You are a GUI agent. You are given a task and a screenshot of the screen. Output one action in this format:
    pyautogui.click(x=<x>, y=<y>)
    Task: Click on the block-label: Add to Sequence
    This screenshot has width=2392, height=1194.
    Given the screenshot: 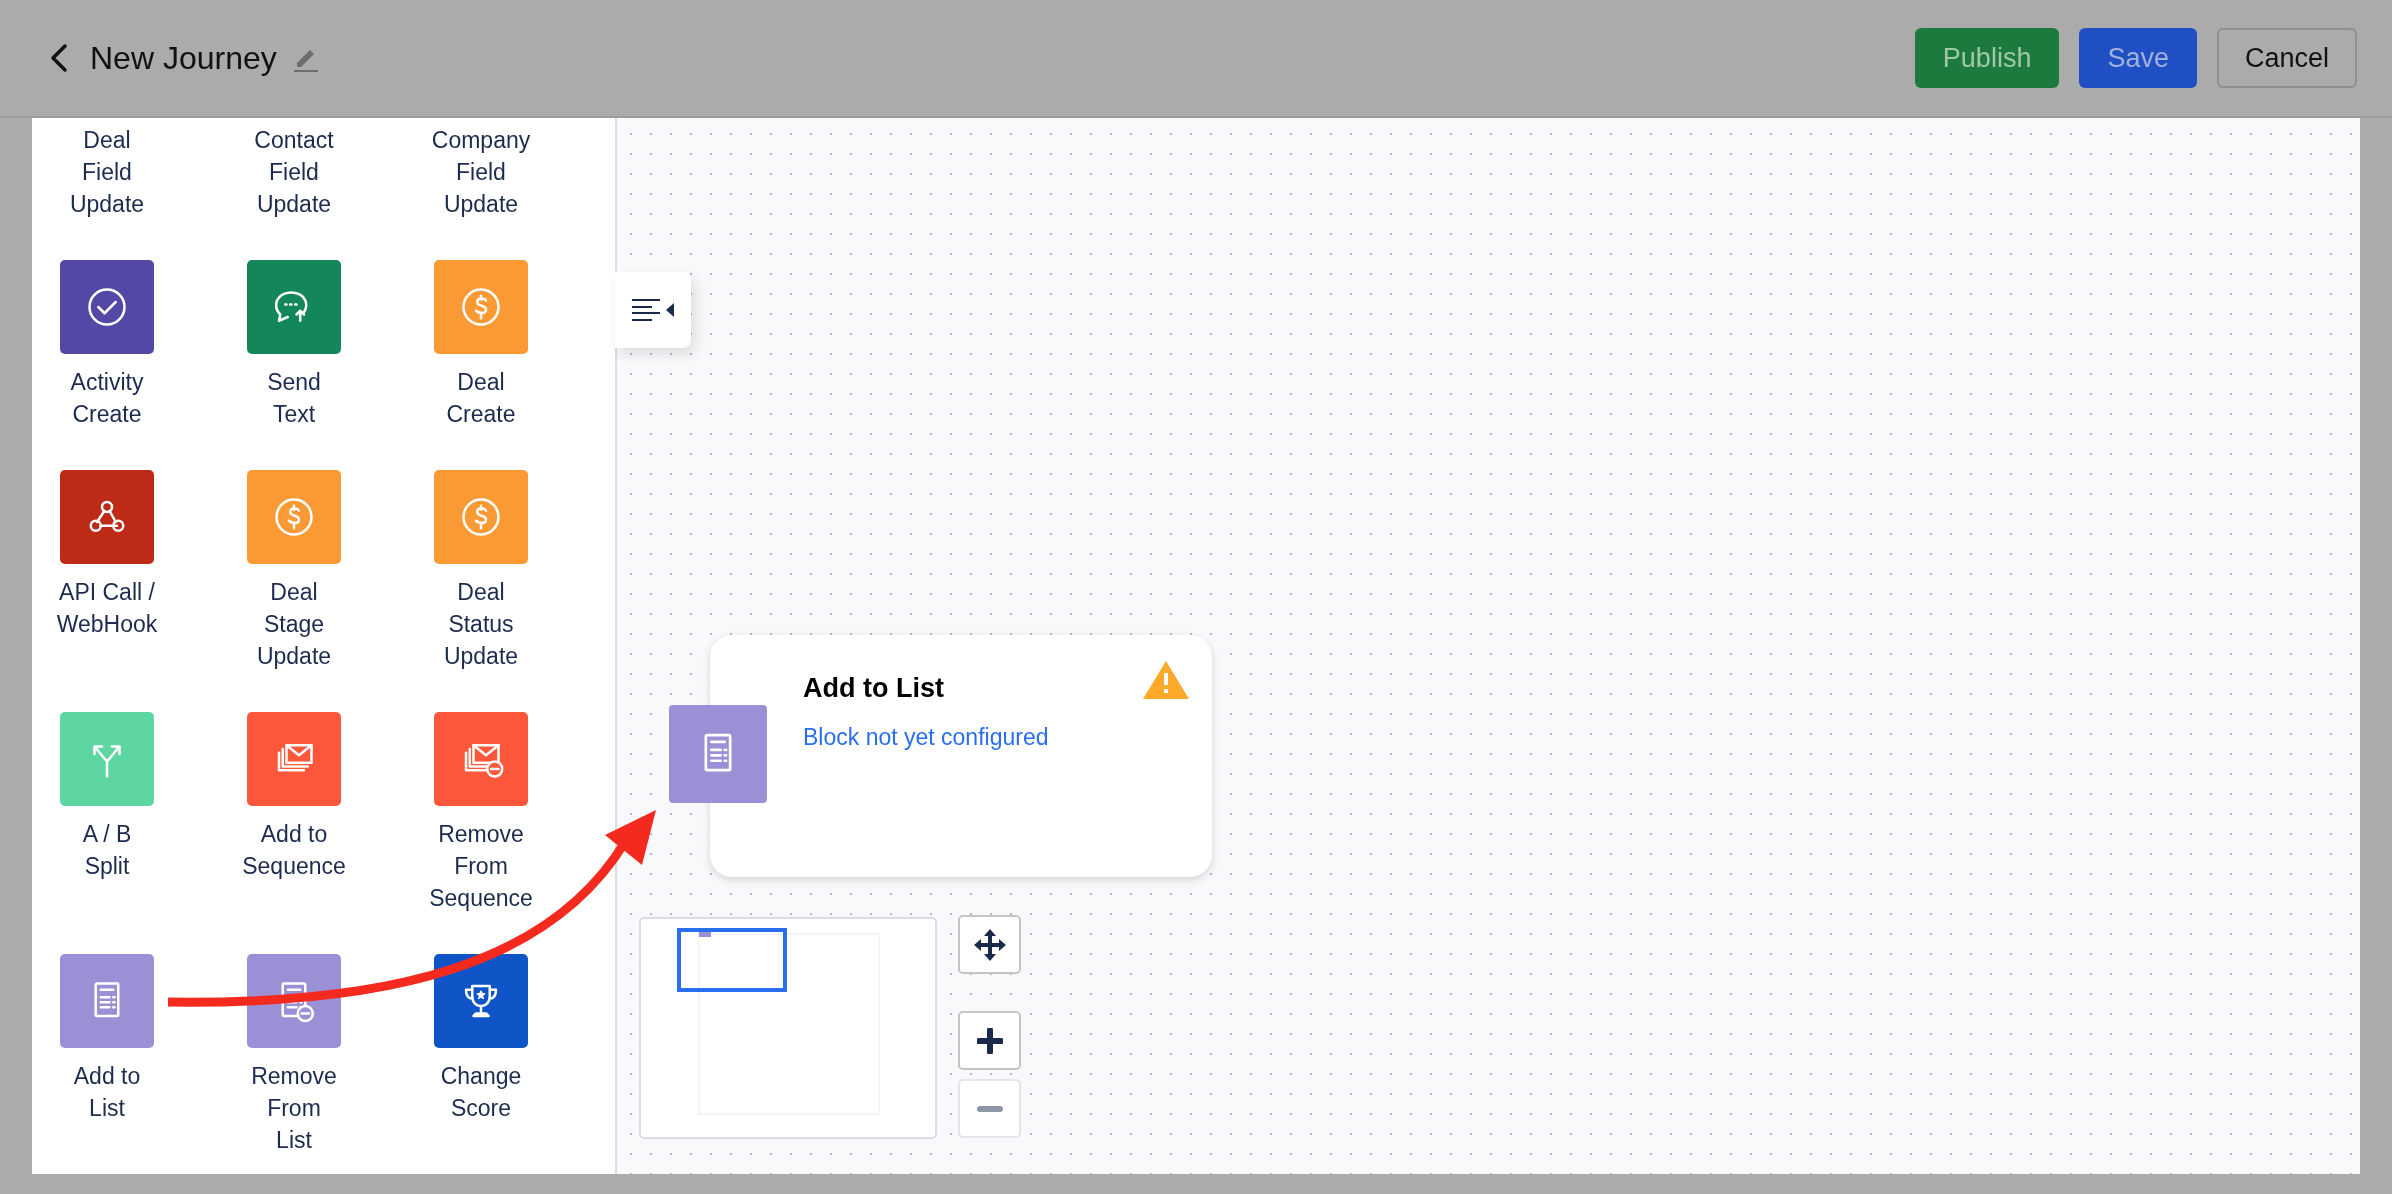 What is the action you would take?
    pyautogui.click(x=294, y=850)
    